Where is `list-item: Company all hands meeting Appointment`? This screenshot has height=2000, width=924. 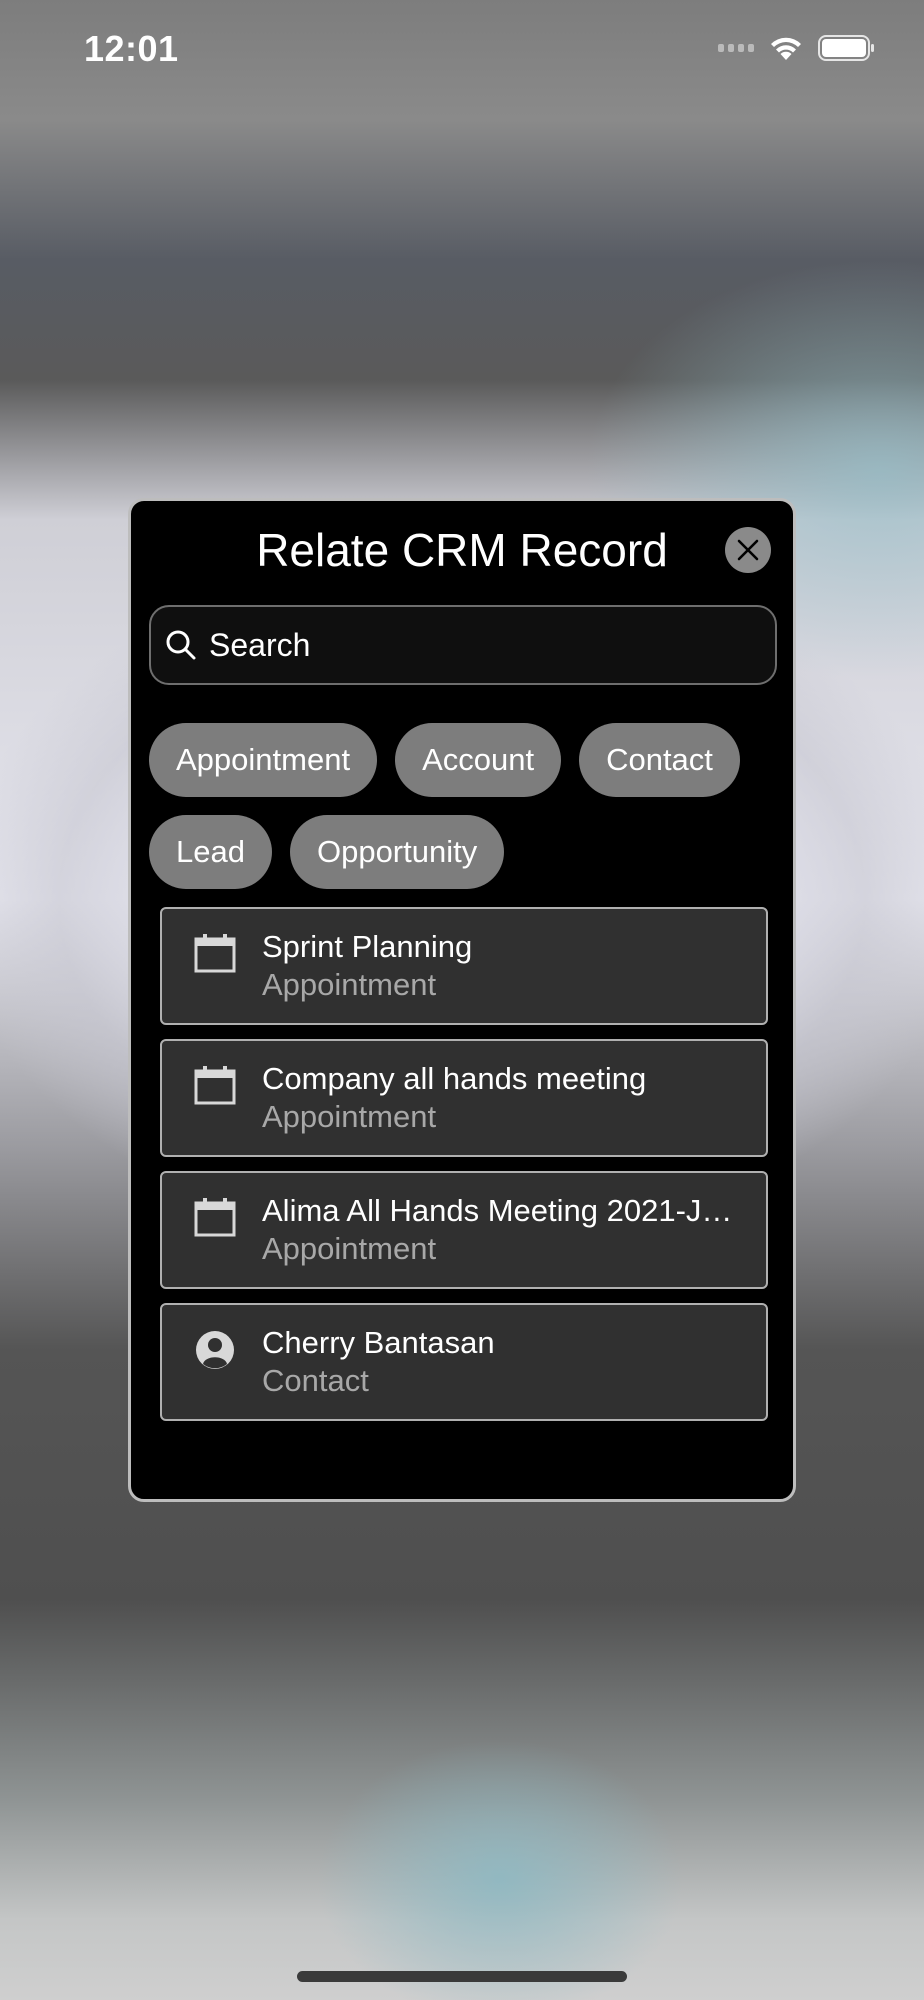
list-item: Company all hands meeting Appointment is located at coordinates (464, 1098).